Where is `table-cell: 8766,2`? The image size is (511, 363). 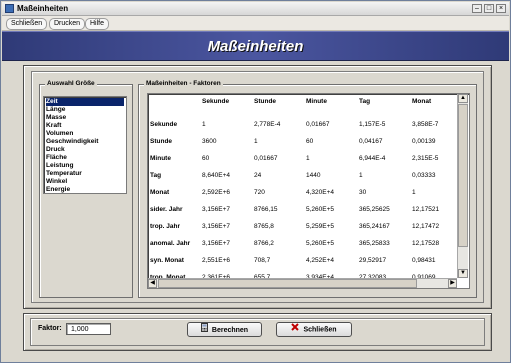
table-cell: 8766,2 is located at coordinates (264, 243).